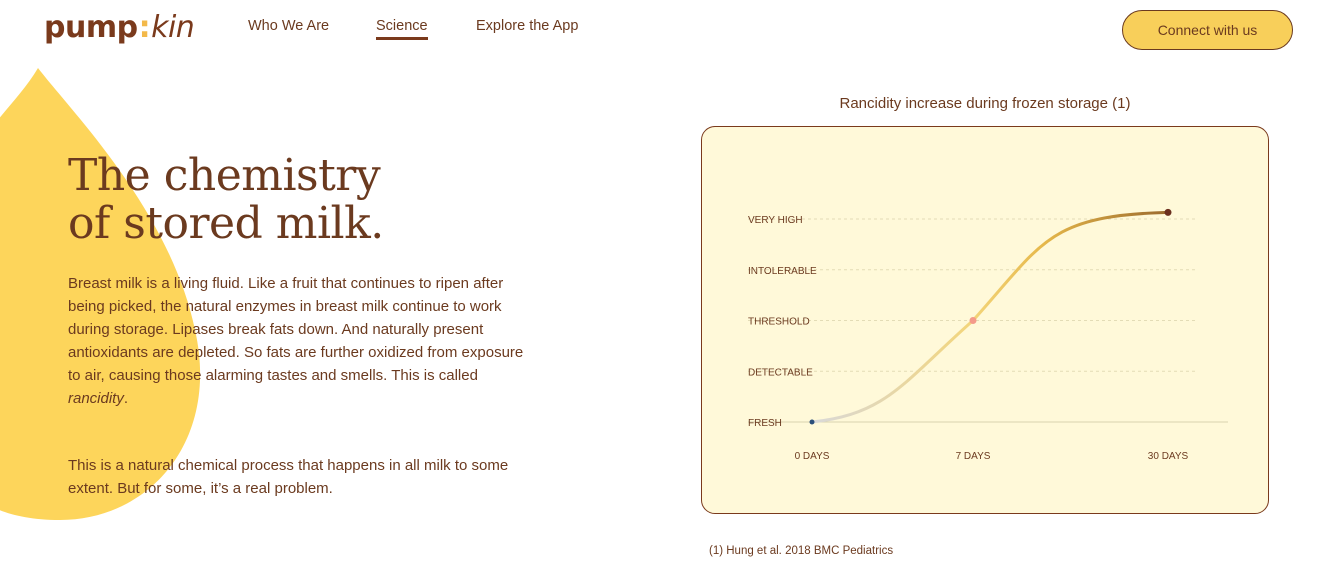 The image size is (1333, 585). I want to click on x-tick-label: 0 DAYS, so click(812, 456).